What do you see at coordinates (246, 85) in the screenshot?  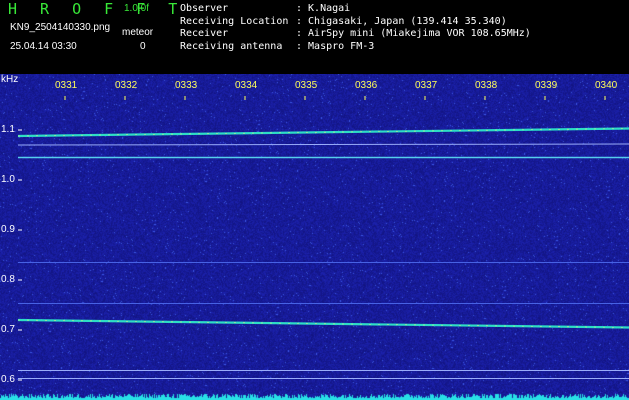 I see `x-tick-label: 0334` at bounding box center [246, 85].